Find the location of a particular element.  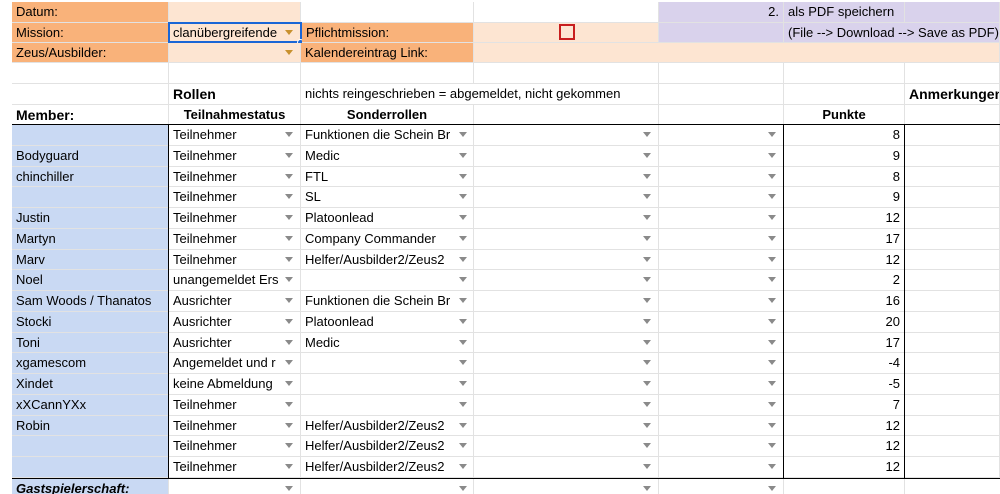

cell-kalender-link is located at coordinates (737, 53).